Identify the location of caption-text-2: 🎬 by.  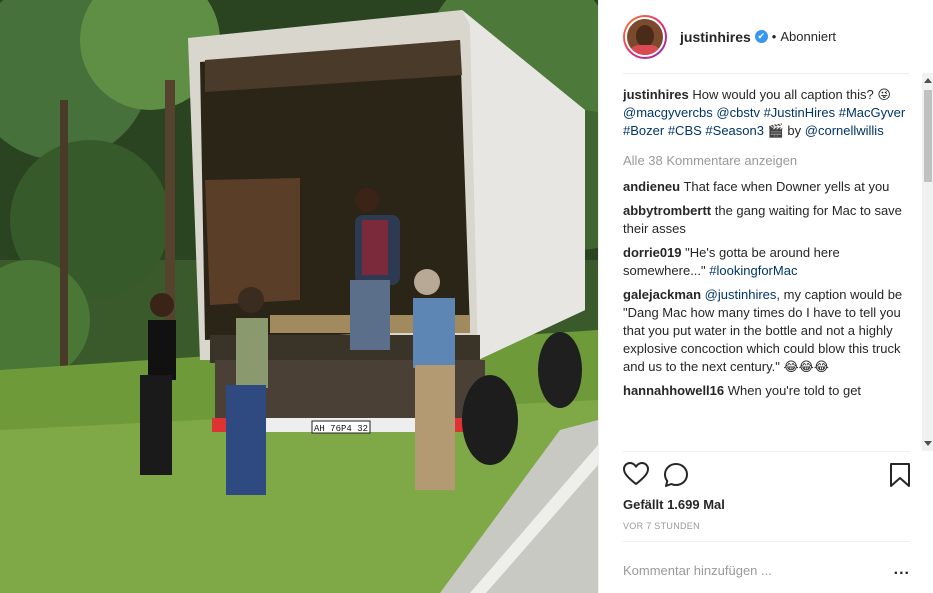
(784, 130).